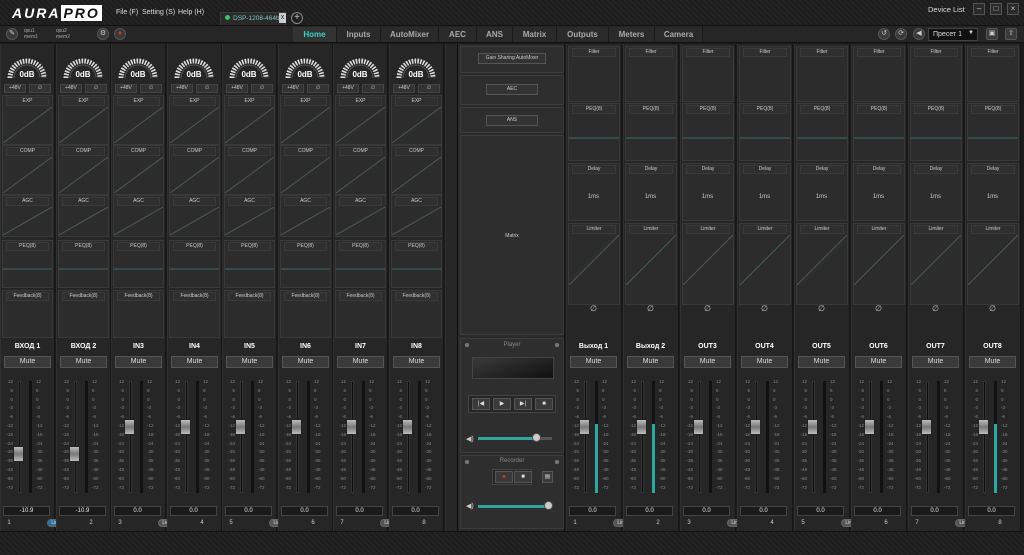 This screenshot has height=555, width=1024. What do you see at coordinates (764, 346) in the screenshot?
I see `channel-name: OUT4` at bounding box center [764, 346].